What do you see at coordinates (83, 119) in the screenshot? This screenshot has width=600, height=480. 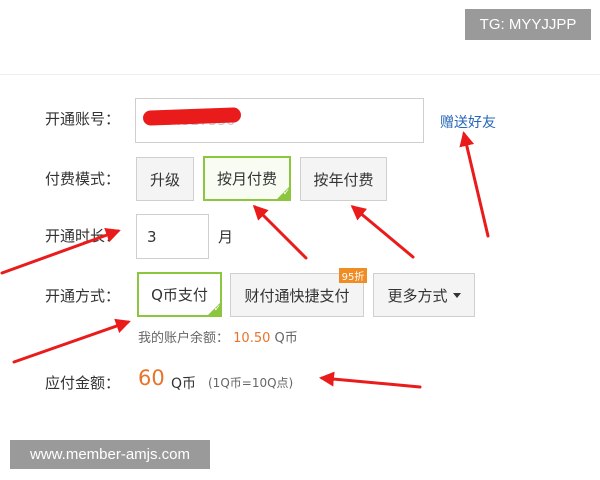 I see `account-label: 开通账号：` at bounding box center [83, 119].